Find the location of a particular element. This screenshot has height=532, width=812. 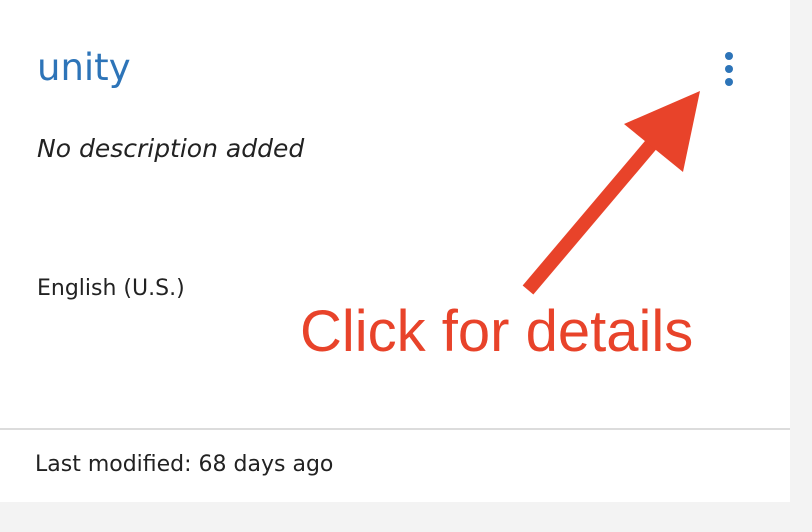

card-divider is located at coordinates (395, 429).